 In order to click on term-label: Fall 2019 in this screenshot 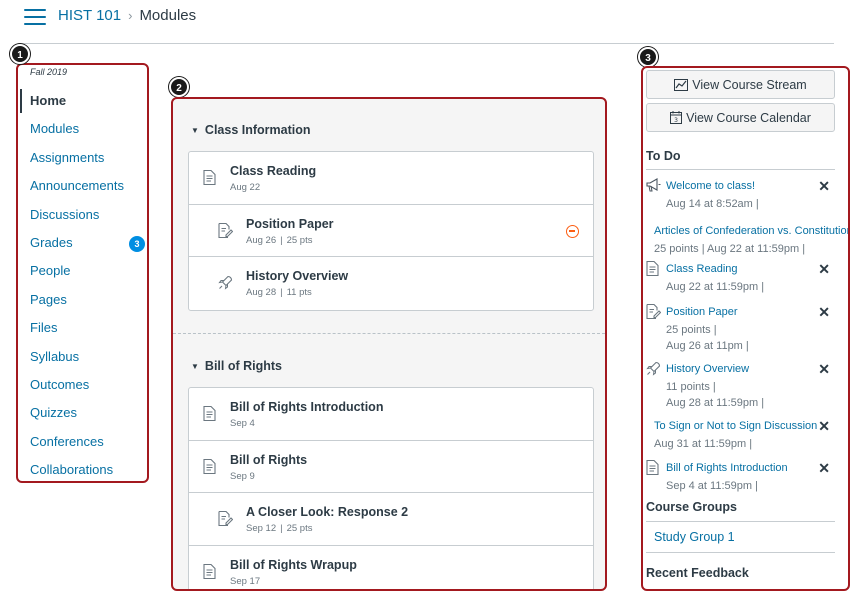, I will do `click(49, 72)`.